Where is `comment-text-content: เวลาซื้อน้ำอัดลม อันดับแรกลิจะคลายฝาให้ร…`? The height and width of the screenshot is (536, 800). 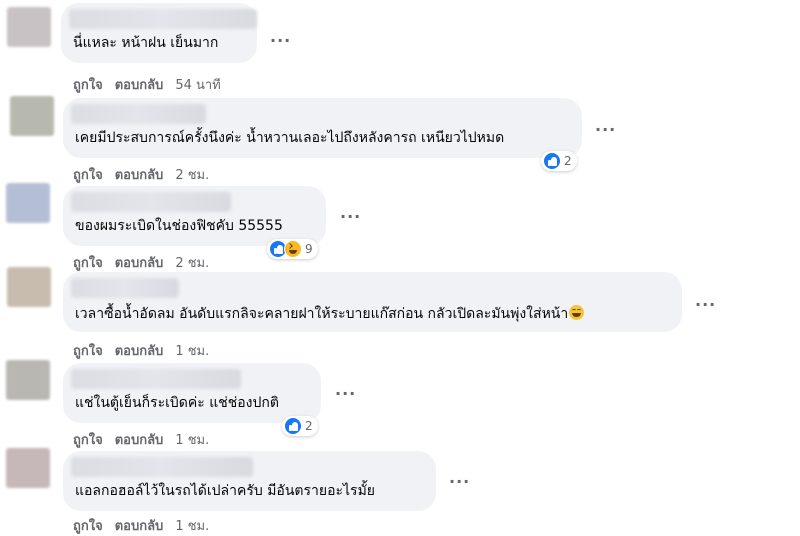 comment-text-content: เวลาซื้อน้ำอัดลม อันดับแรกลิจะคลายฝาให้ร… is located at coordinates (322, 314).